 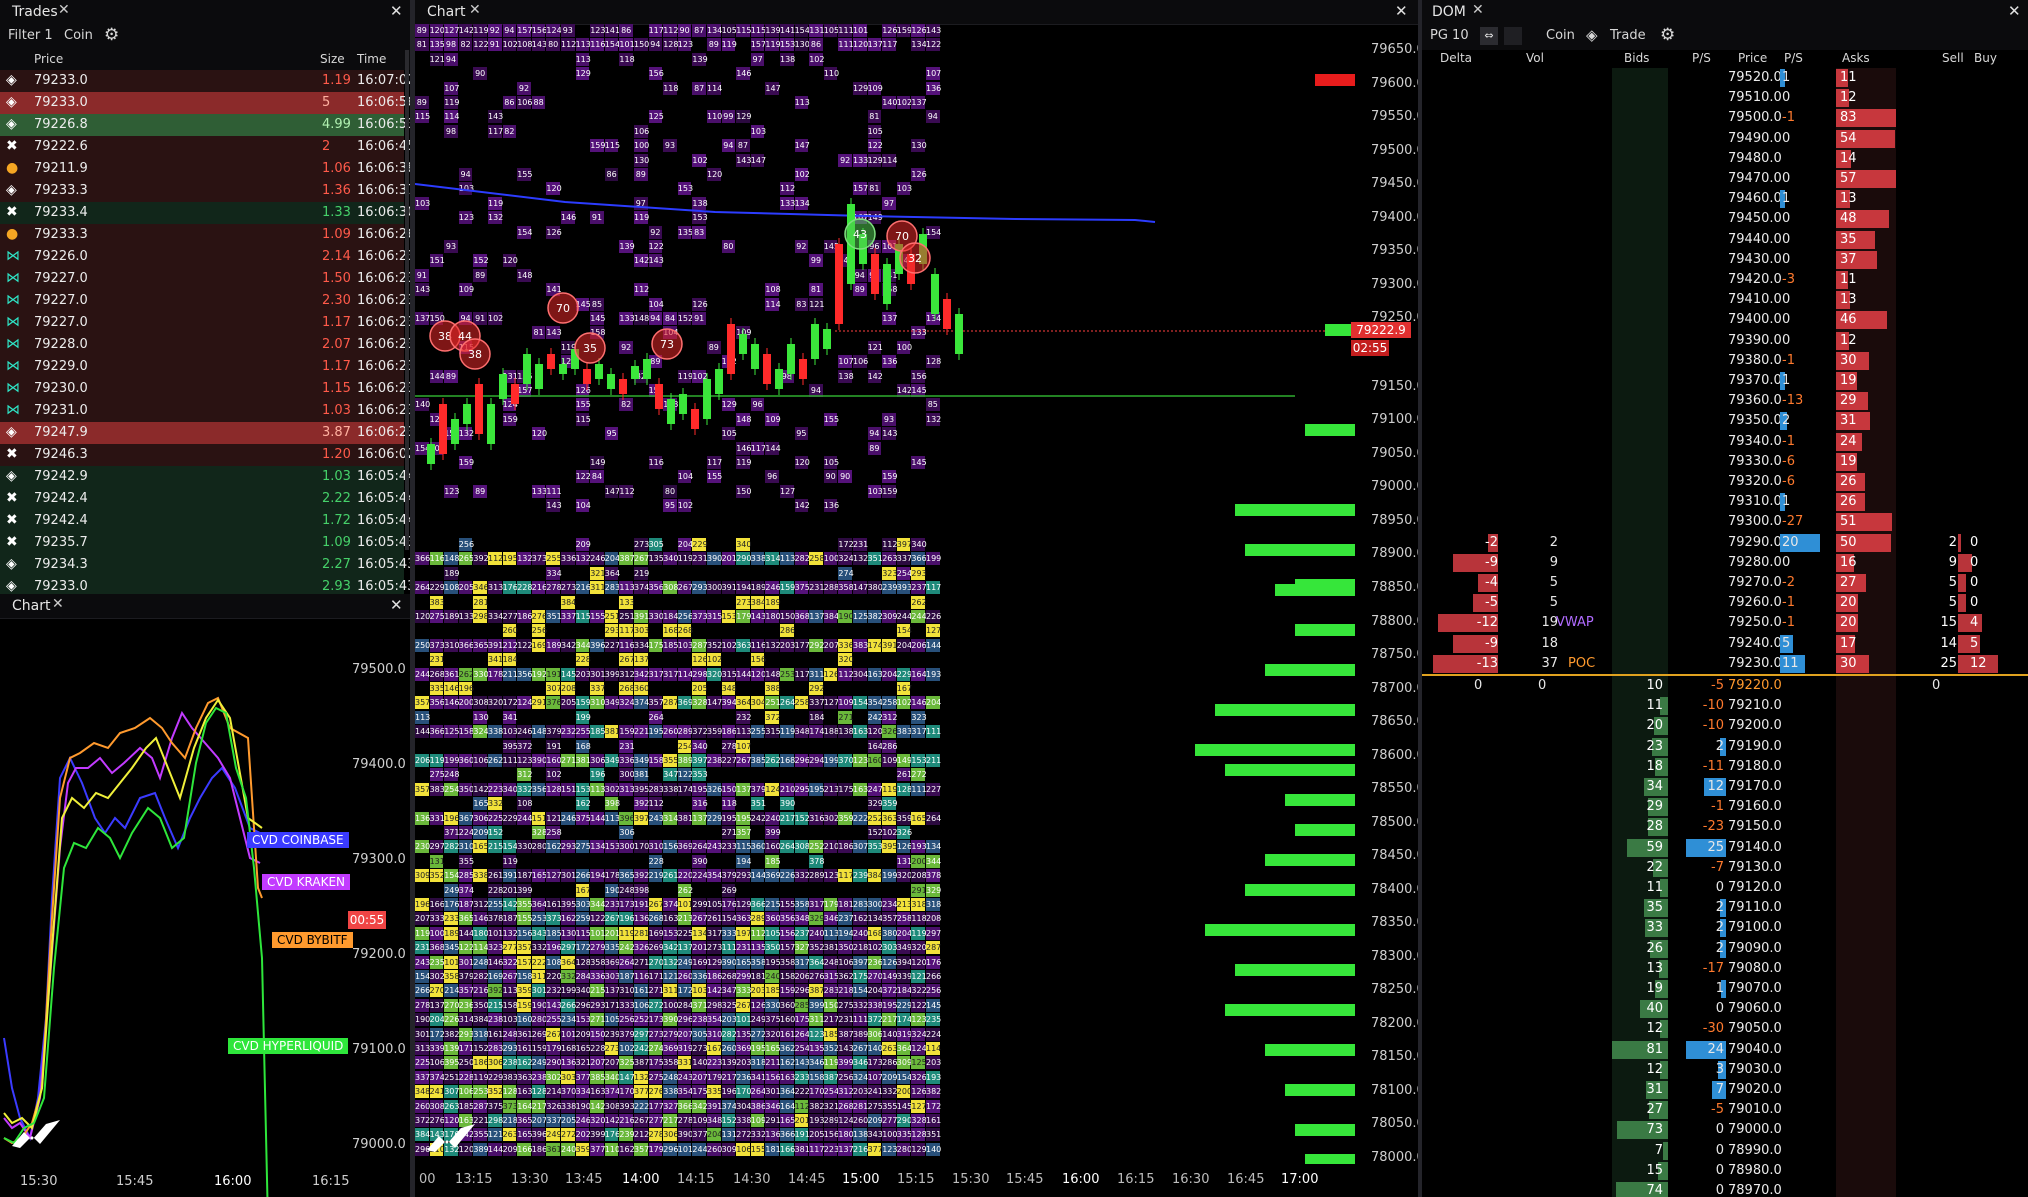 What do you see at coordinates (1725, 462) in the screenshot?
I see `dom-ask-row: 79330.0 -6 19` at bounding box center [1725, 462].